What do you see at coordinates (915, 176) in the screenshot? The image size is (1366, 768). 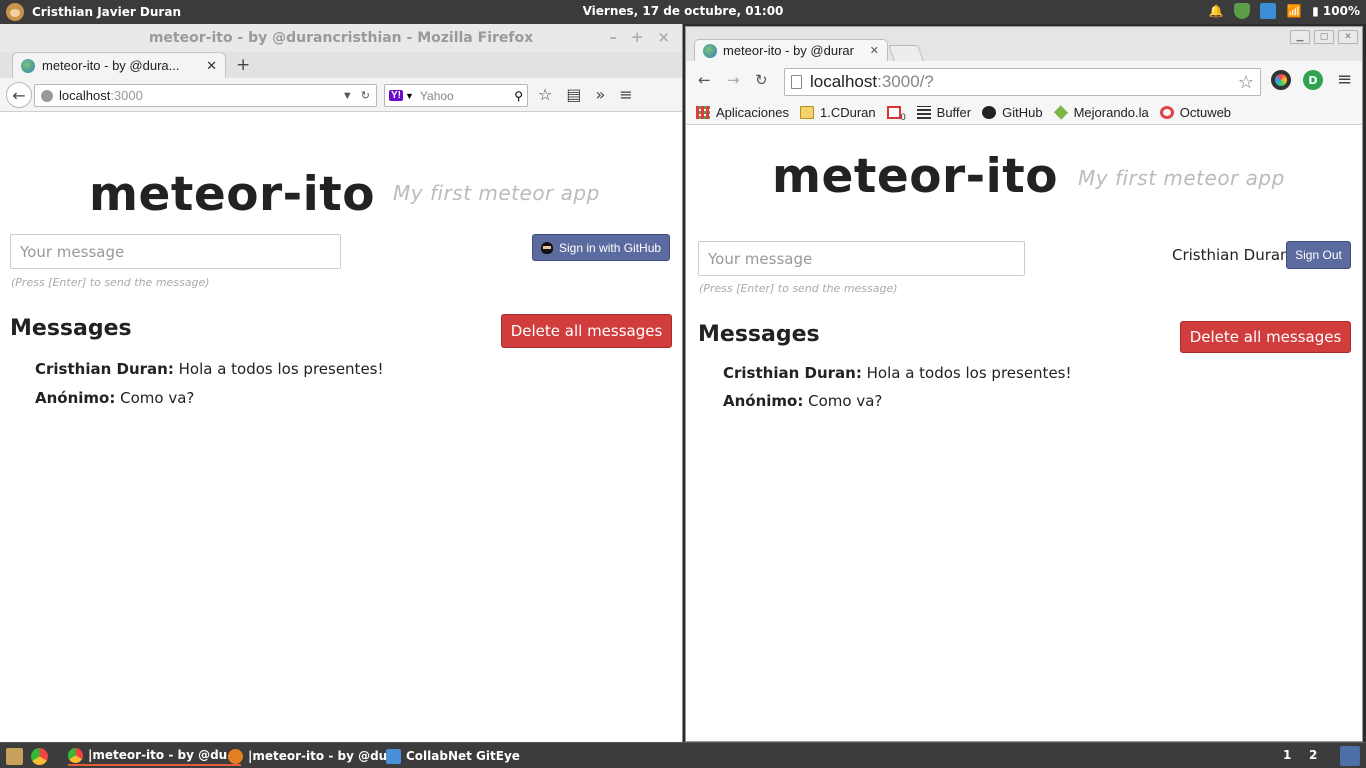 I see `app-title: meteor-ito` at bounding box center [915, 176].